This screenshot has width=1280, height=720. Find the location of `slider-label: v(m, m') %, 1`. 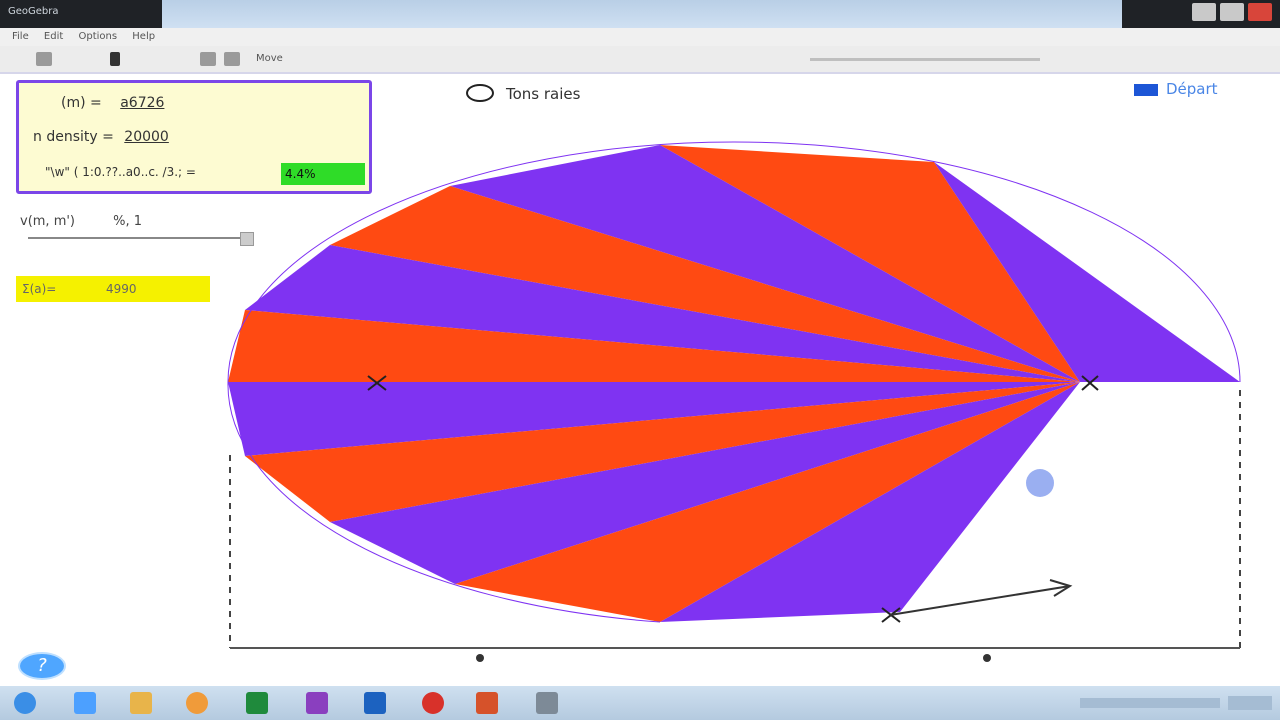

slider-label: v(m, m') %, 1 is located at coordinates (81, 221).